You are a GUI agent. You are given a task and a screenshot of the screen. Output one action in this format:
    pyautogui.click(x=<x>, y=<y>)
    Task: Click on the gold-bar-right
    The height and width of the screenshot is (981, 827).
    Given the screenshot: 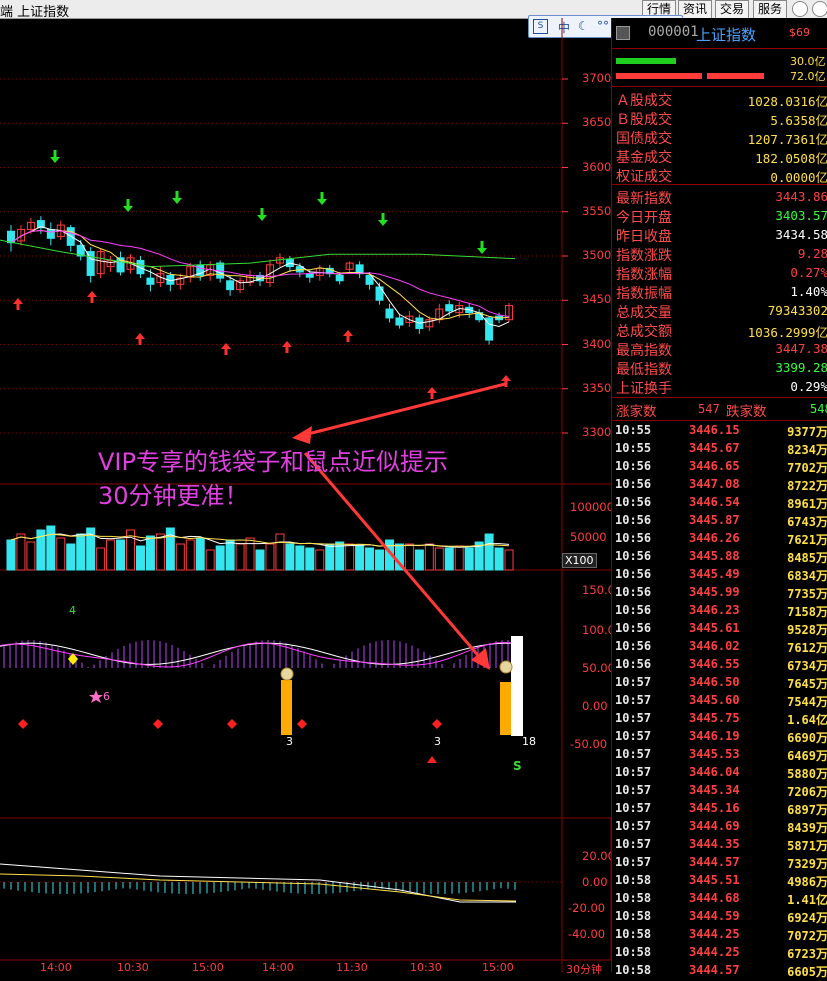 What is the action you would take?
    pyautogui.click(x=505, y=708)
    